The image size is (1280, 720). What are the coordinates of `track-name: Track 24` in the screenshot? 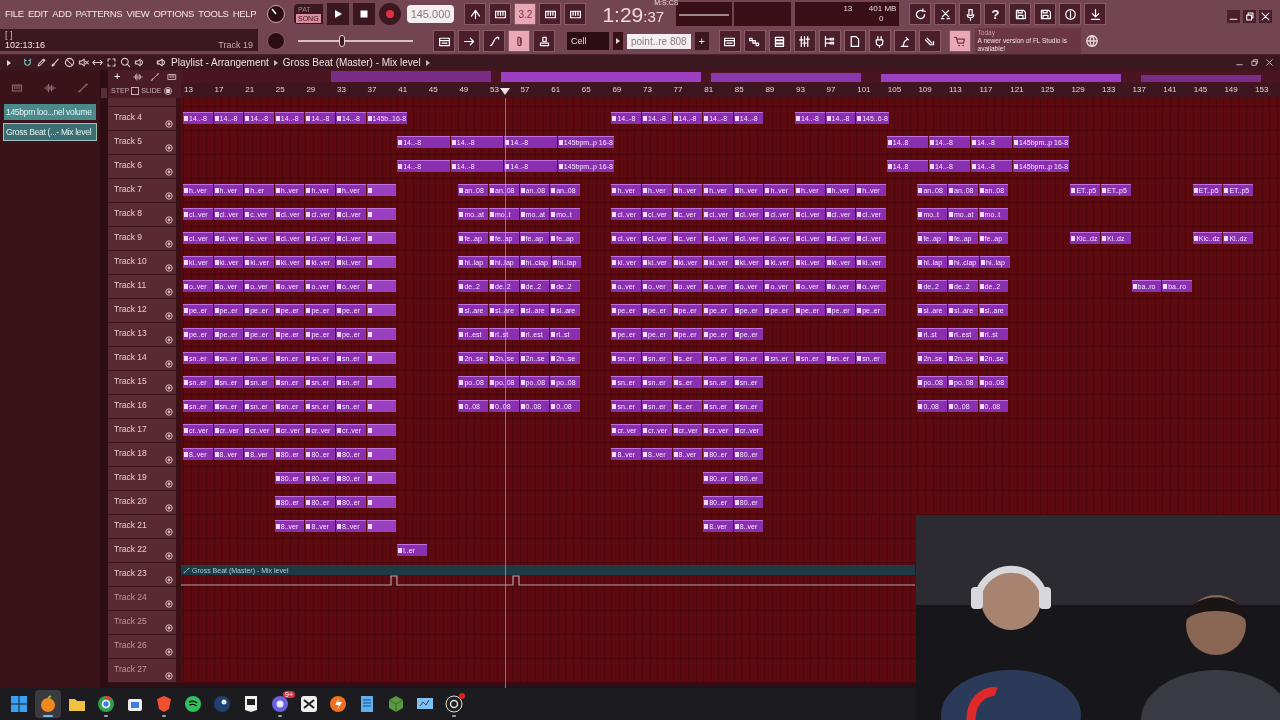 It's located at (130, 597).